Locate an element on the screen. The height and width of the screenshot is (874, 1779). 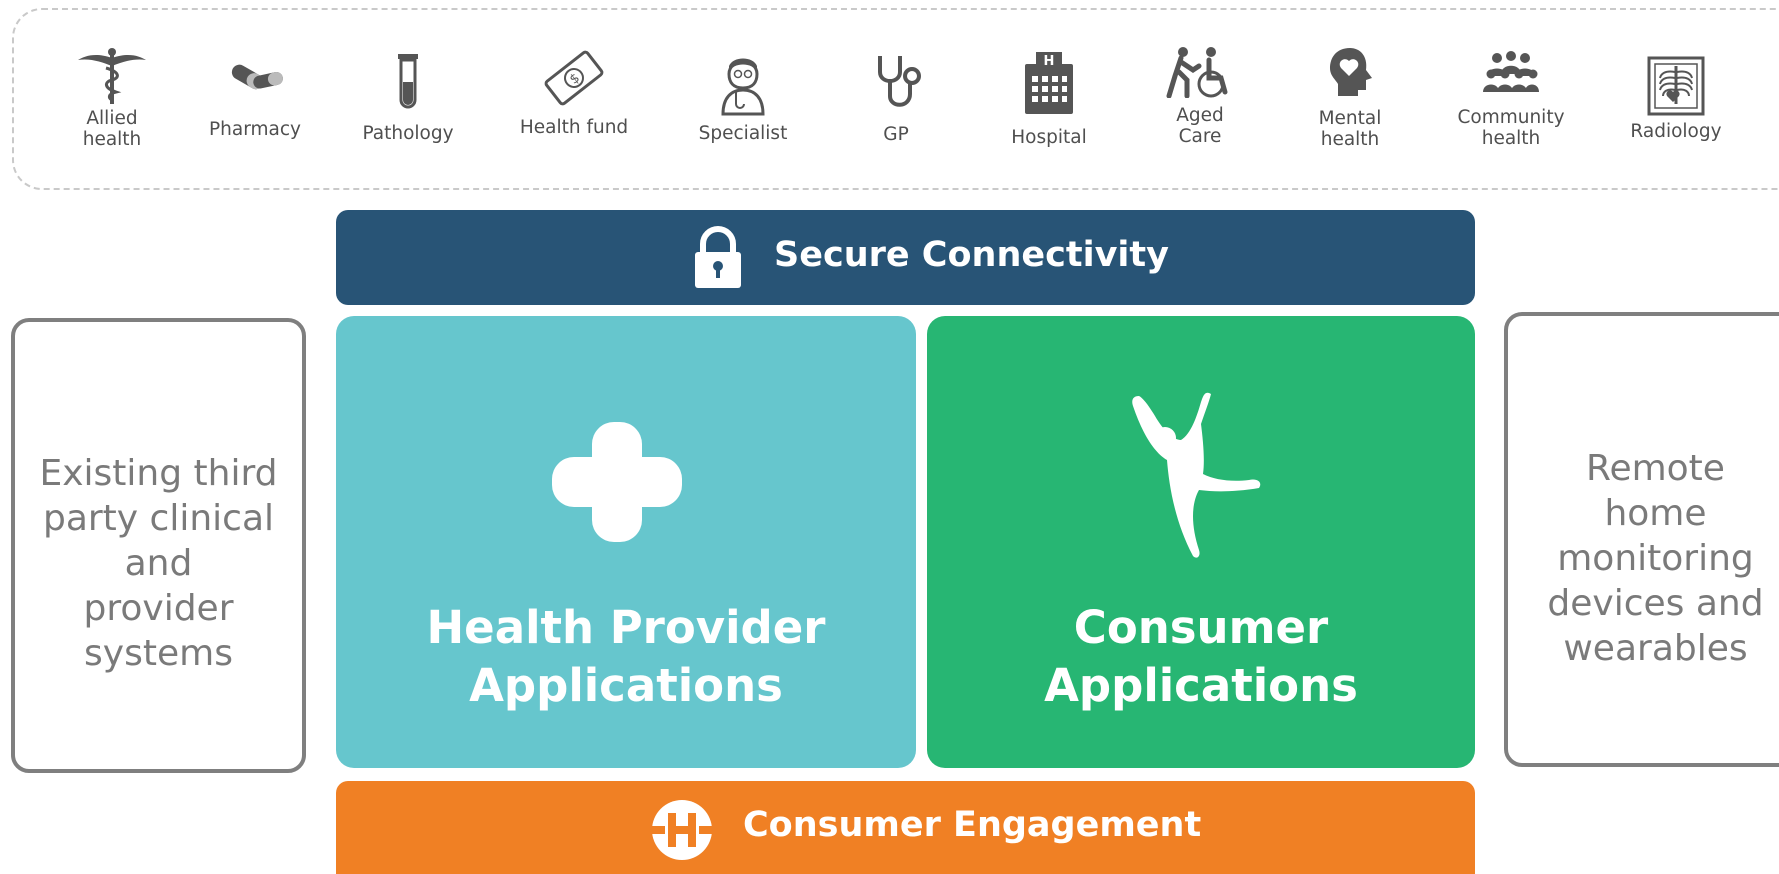
padlock-icon is located at coordinates (718, 257).